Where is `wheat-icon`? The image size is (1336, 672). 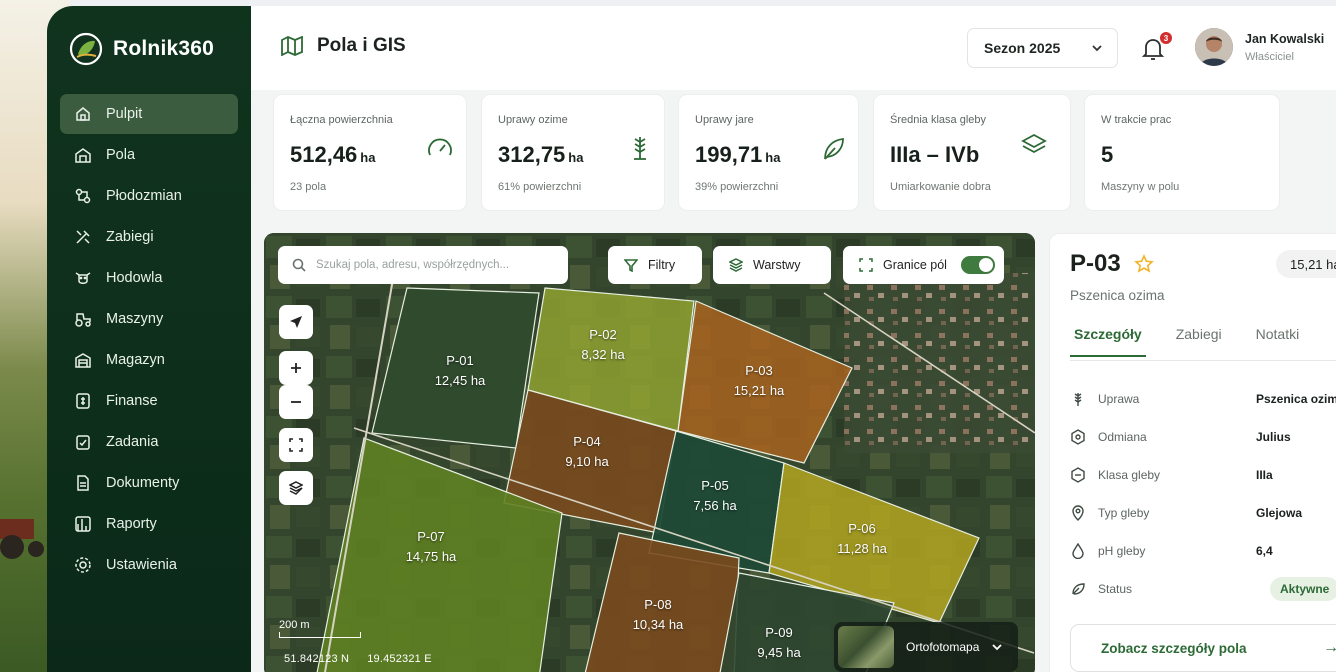
wheat-icon is located at coordinates (1078, 399).